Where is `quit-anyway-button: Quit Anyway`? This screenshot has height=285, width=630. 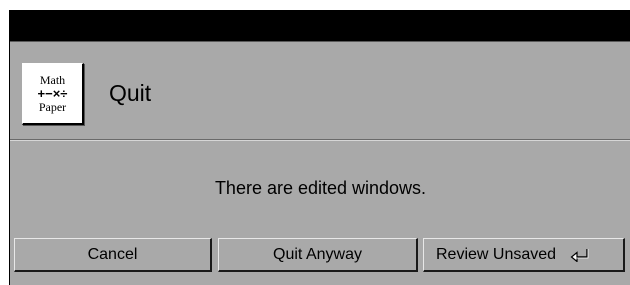 quit-anyway-button: Quit Anyway is located at coordinates (318, 255).